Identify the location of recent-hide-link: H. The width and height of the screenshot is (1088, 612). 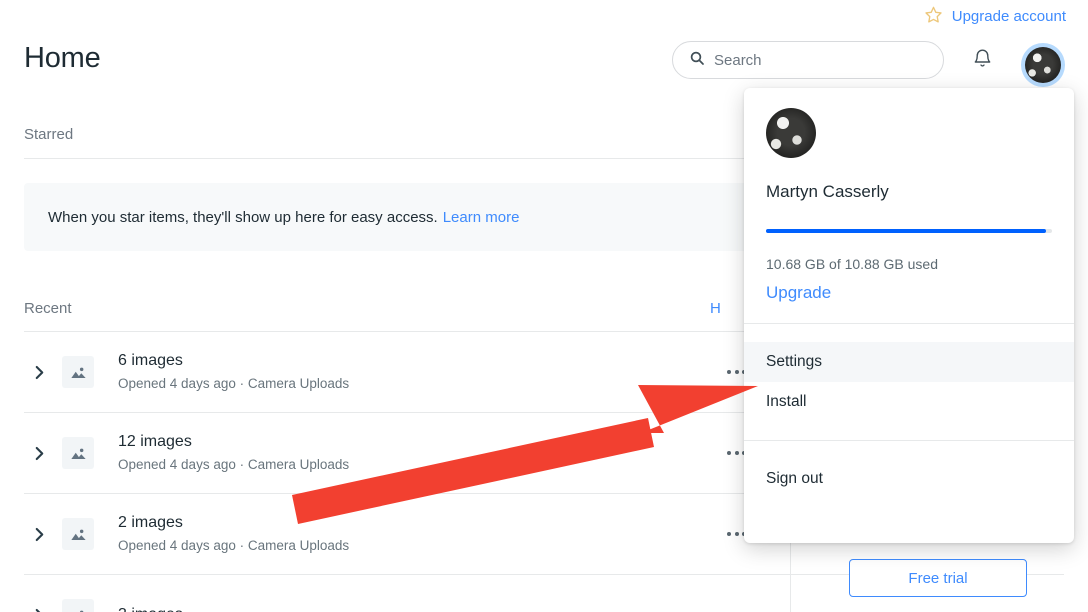
(715, 308).